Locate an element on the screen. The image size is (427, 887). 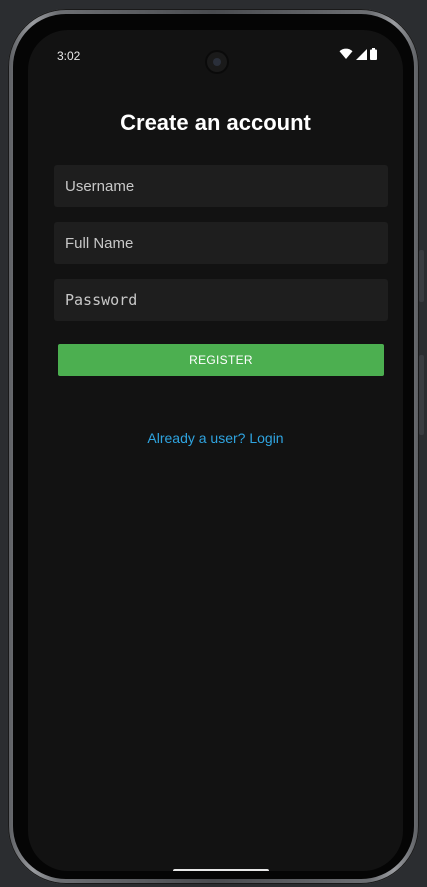
password-field is located at coordinates (221, 300).